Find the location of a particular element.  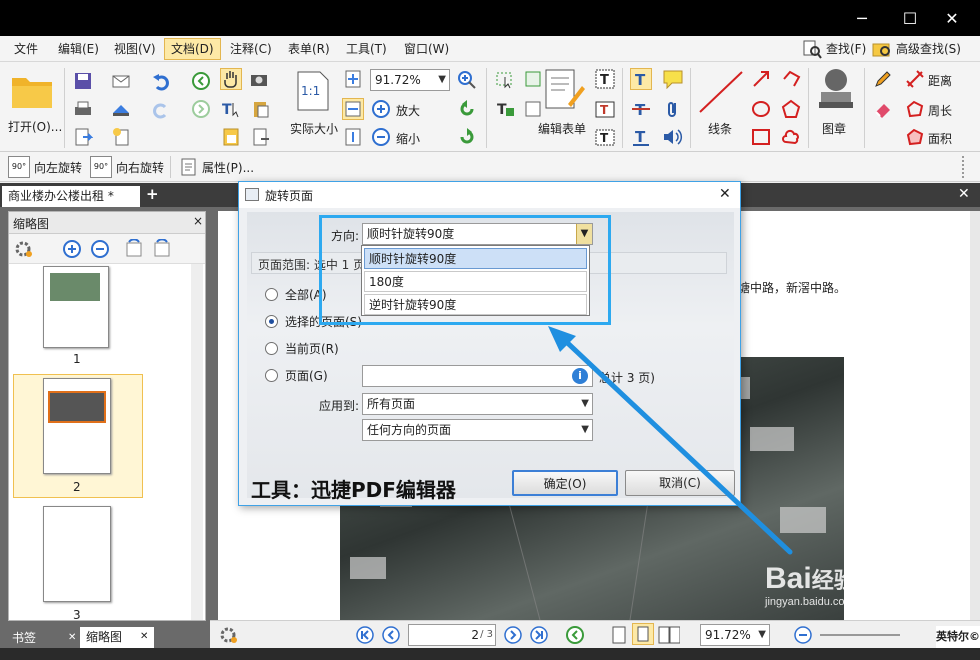

export-icon is located at coordinates (83, 137).